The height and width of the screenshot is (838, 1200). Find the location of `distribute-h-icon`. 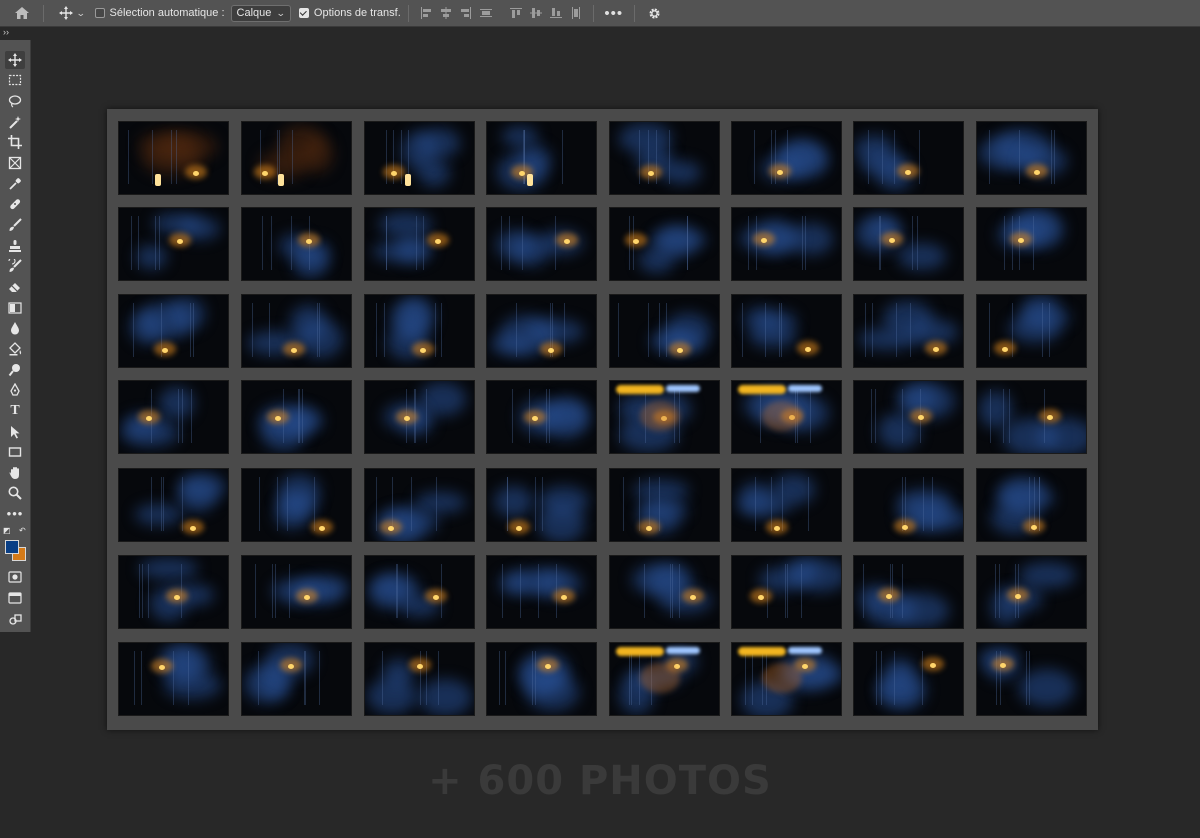

distribute-h-icon is located at coordinates (486, 13).